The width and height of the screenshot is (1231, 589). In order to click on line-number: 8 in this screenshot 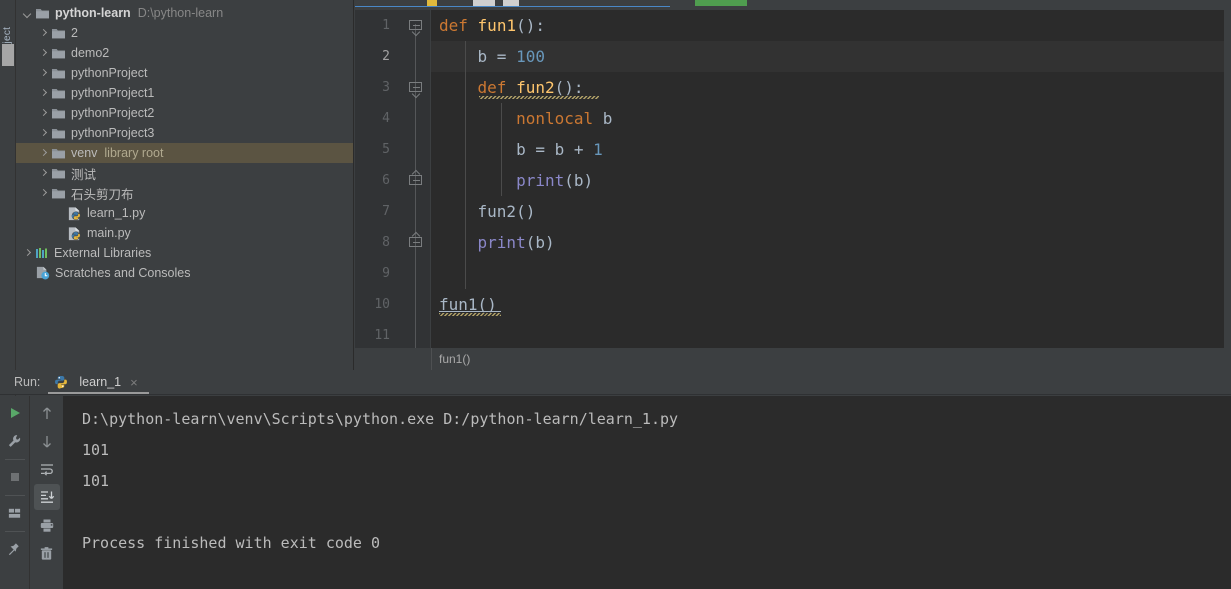, I will do `click(386, 242)`.